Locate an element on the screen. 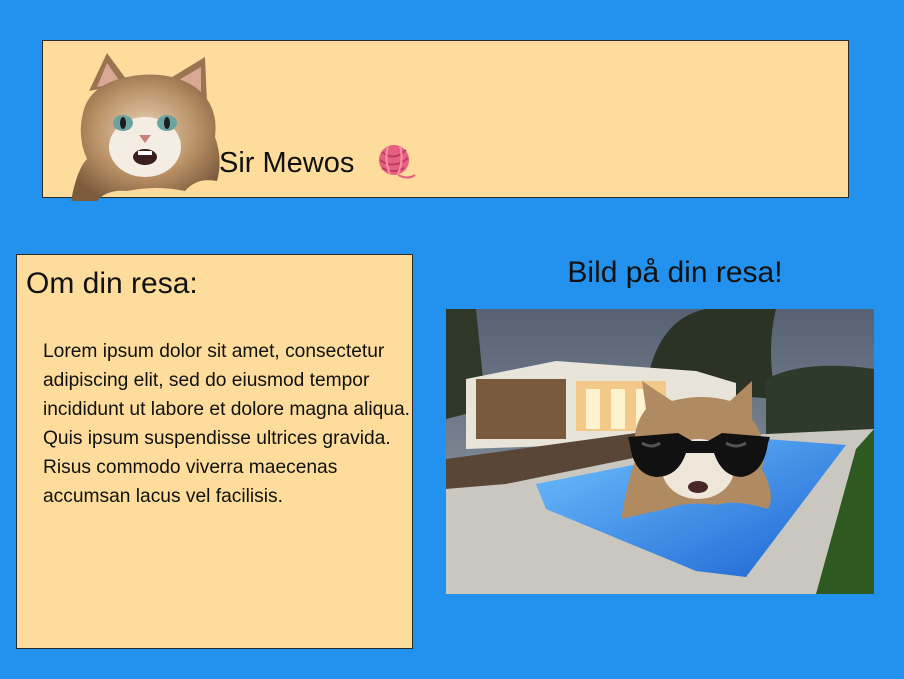 The height and width of the screenshot is (679, 904). kitten-face-icon is located at coordinates (145, 127).